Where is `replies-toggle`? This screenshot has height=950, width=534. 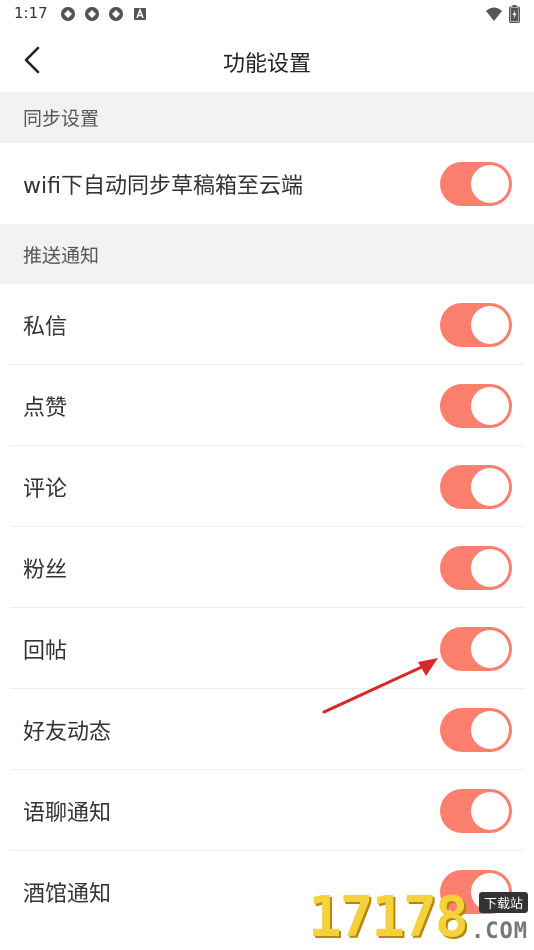
replies-toggle is located at coordinates (476, 648).